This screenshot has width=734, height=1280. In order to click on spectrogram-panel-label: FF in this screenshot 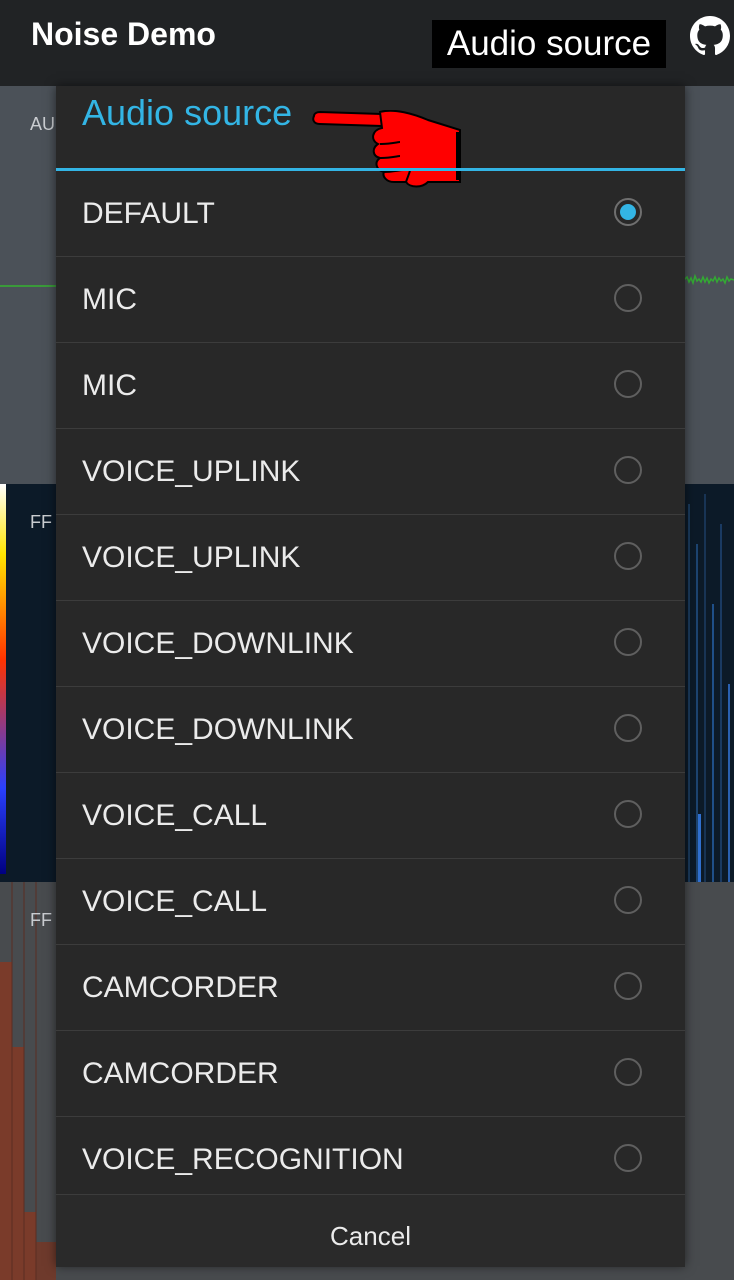, I will do `click(41, 522)`.